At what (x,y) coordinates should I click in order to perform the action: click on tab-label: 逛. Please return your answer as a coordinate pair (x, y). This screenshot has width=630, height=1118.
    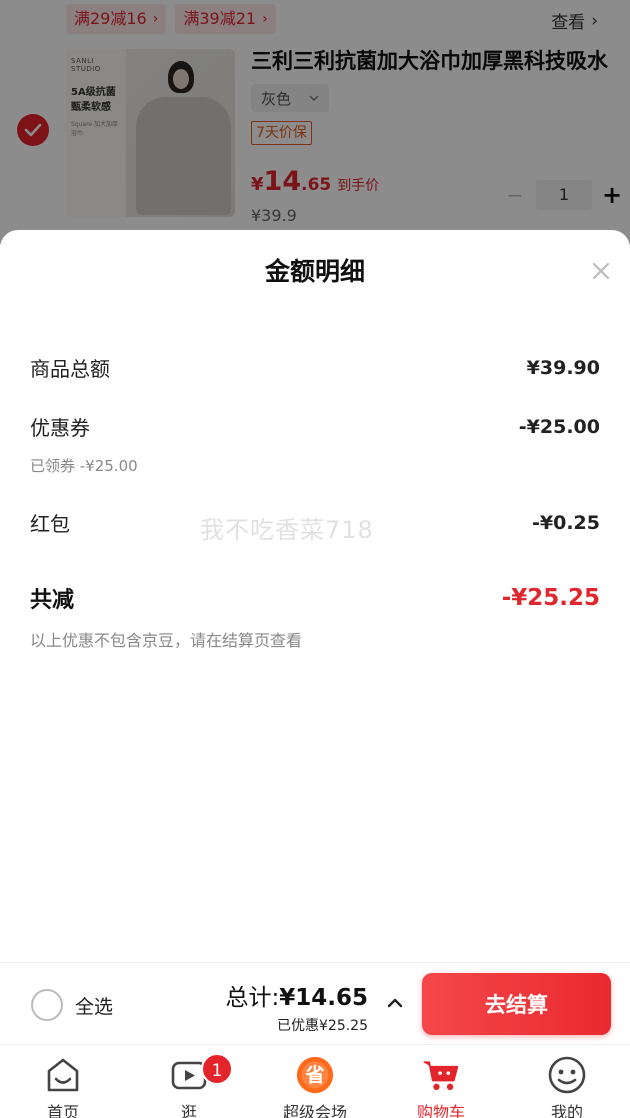
    Looking at the image, I should click on (188, 1110).